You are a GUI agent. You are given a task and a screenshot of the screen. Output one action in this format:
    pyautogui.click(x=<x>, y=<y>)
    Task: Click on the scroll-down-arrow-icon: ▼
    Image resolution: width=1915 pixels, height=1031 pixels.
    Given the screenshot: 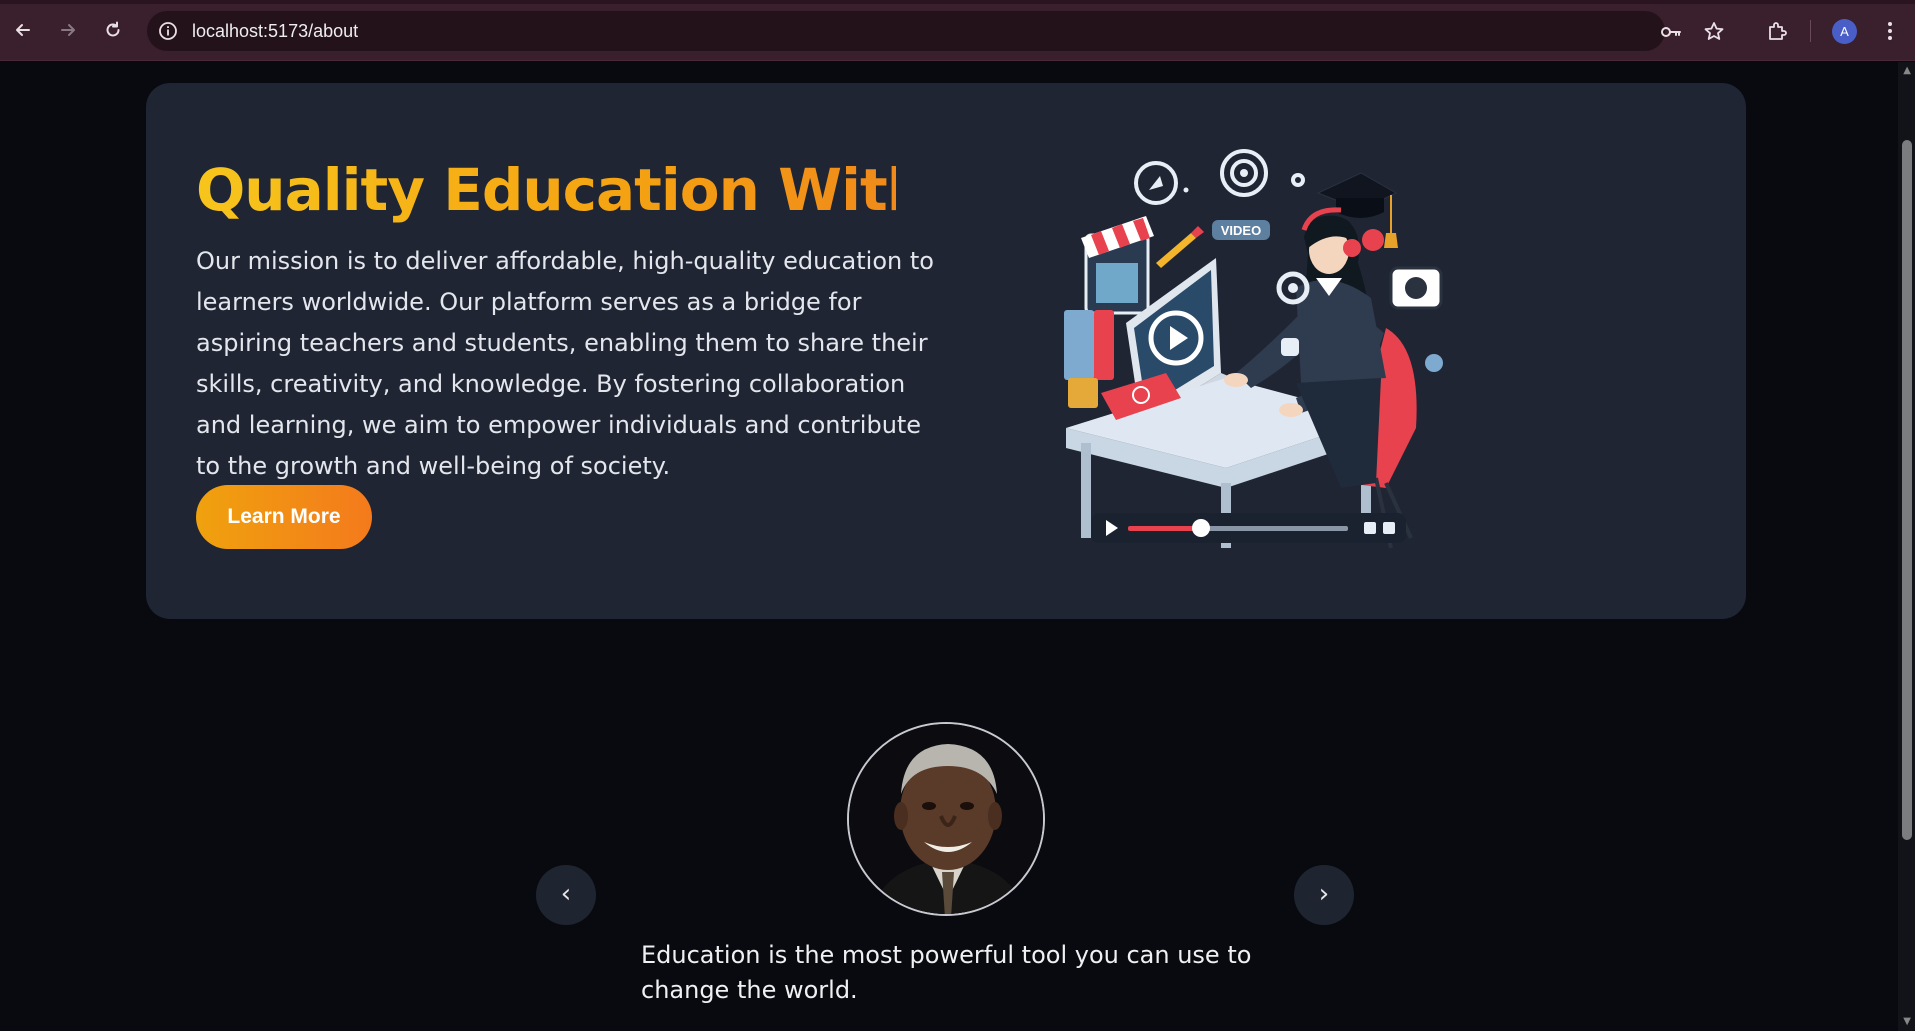 What is the action you would take?
    pyautogui.click(x=1907, y=1021)
    